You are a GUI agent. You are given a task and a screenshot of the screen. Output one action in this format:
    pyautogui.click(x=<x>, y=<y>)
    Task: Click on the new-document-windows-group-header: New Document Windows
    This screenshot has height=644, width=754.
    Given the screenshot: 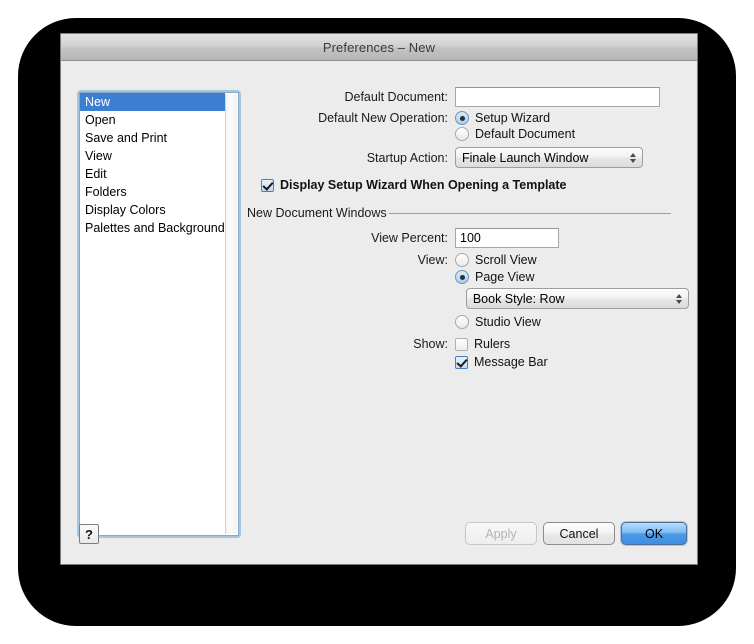 What is the action you would take?
    pyautogui.click(x=468, y=213)
    